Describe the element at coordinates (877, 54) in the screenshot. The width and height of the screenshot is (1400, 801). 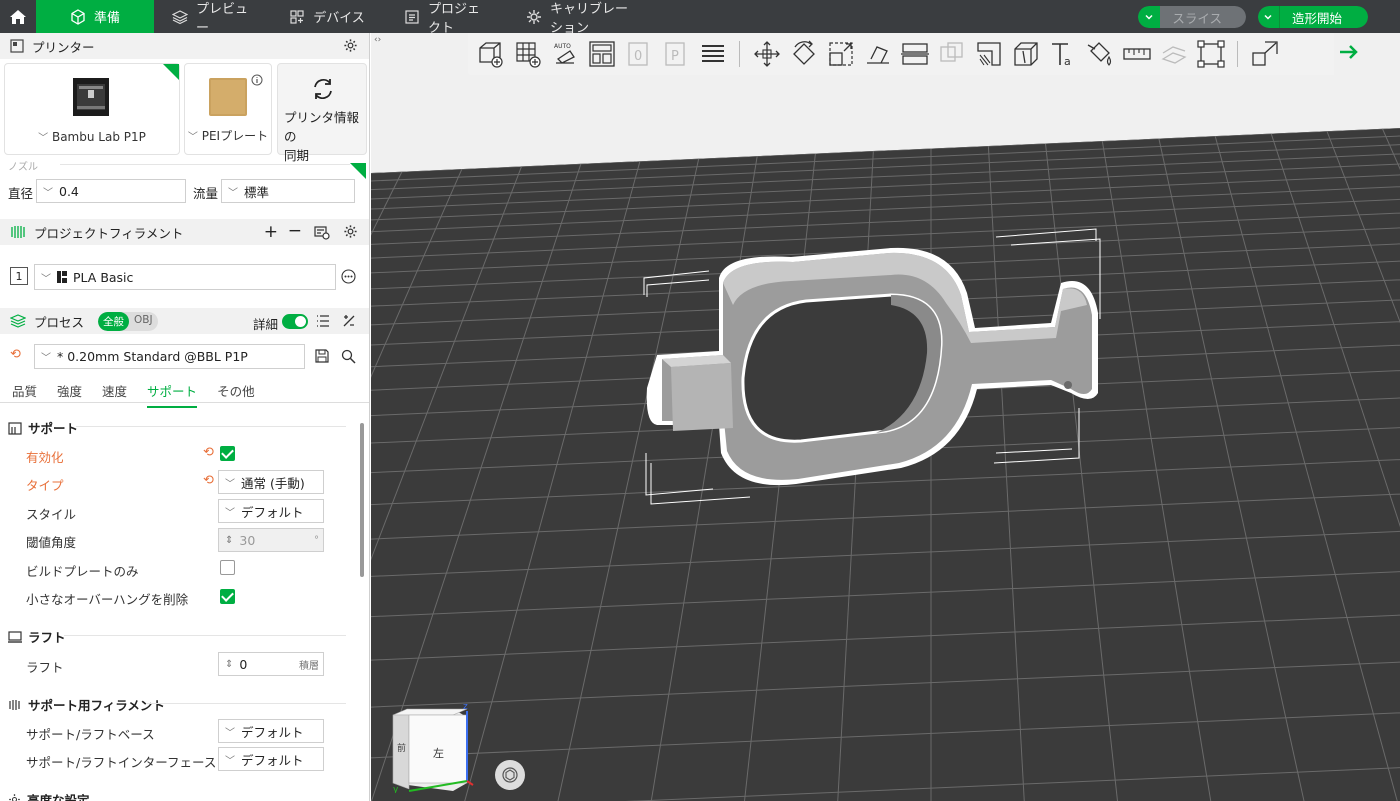
I see `lay-on-face-button` at that location.